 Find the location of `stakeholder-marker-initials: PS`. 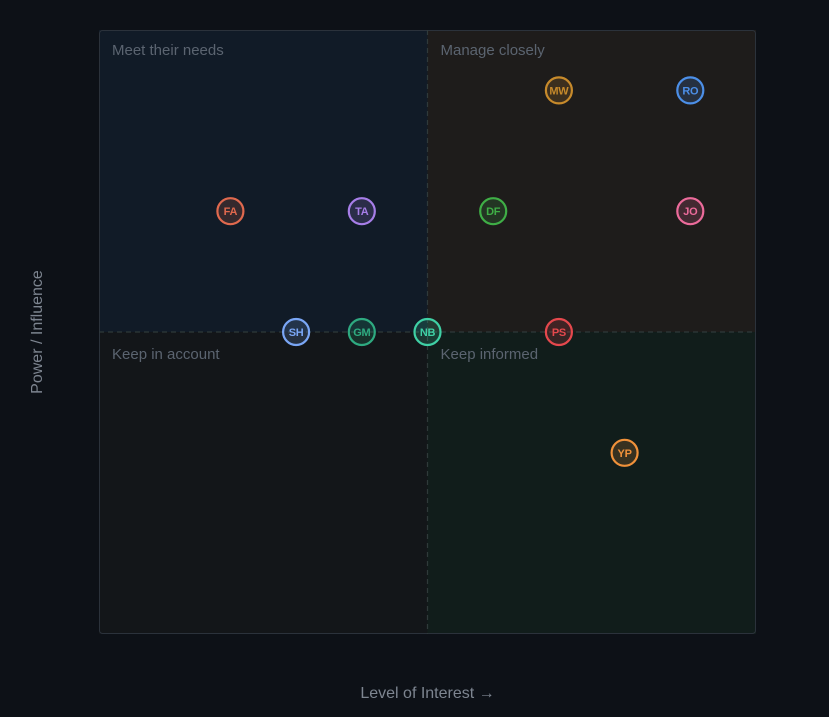

stakeholder-marker-initials: PS is located at coordinates (559, 333).